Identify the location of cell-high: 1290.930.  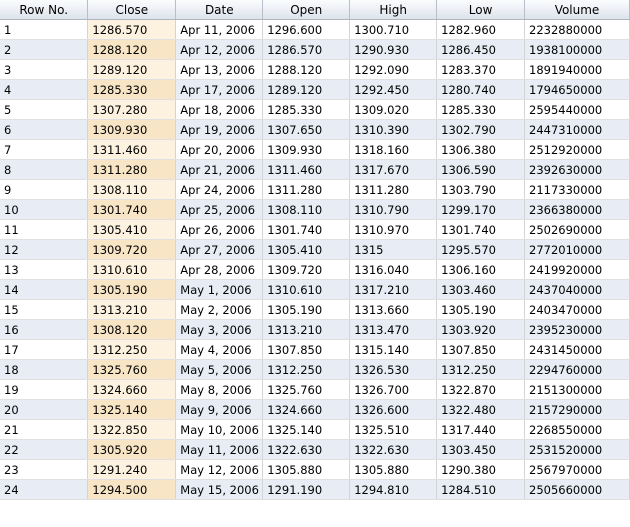
(393, 49).